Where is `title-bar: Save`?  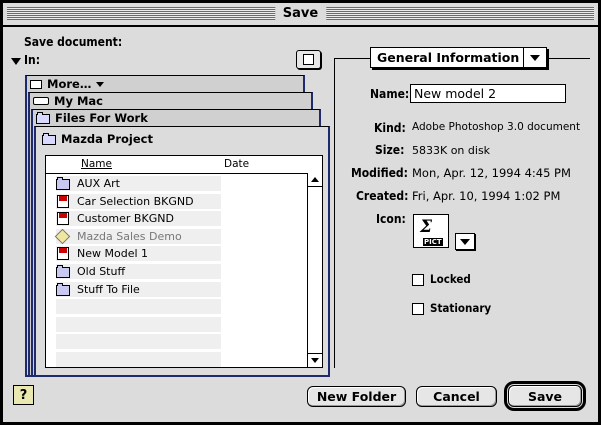 title-bar: Save is located at coordinates (300, 15).